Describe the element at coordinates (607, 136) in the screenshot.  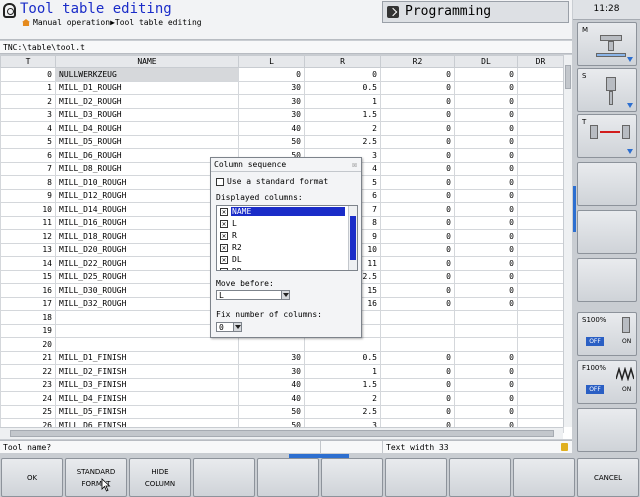
I see `t-function-softkey: T` at that location.